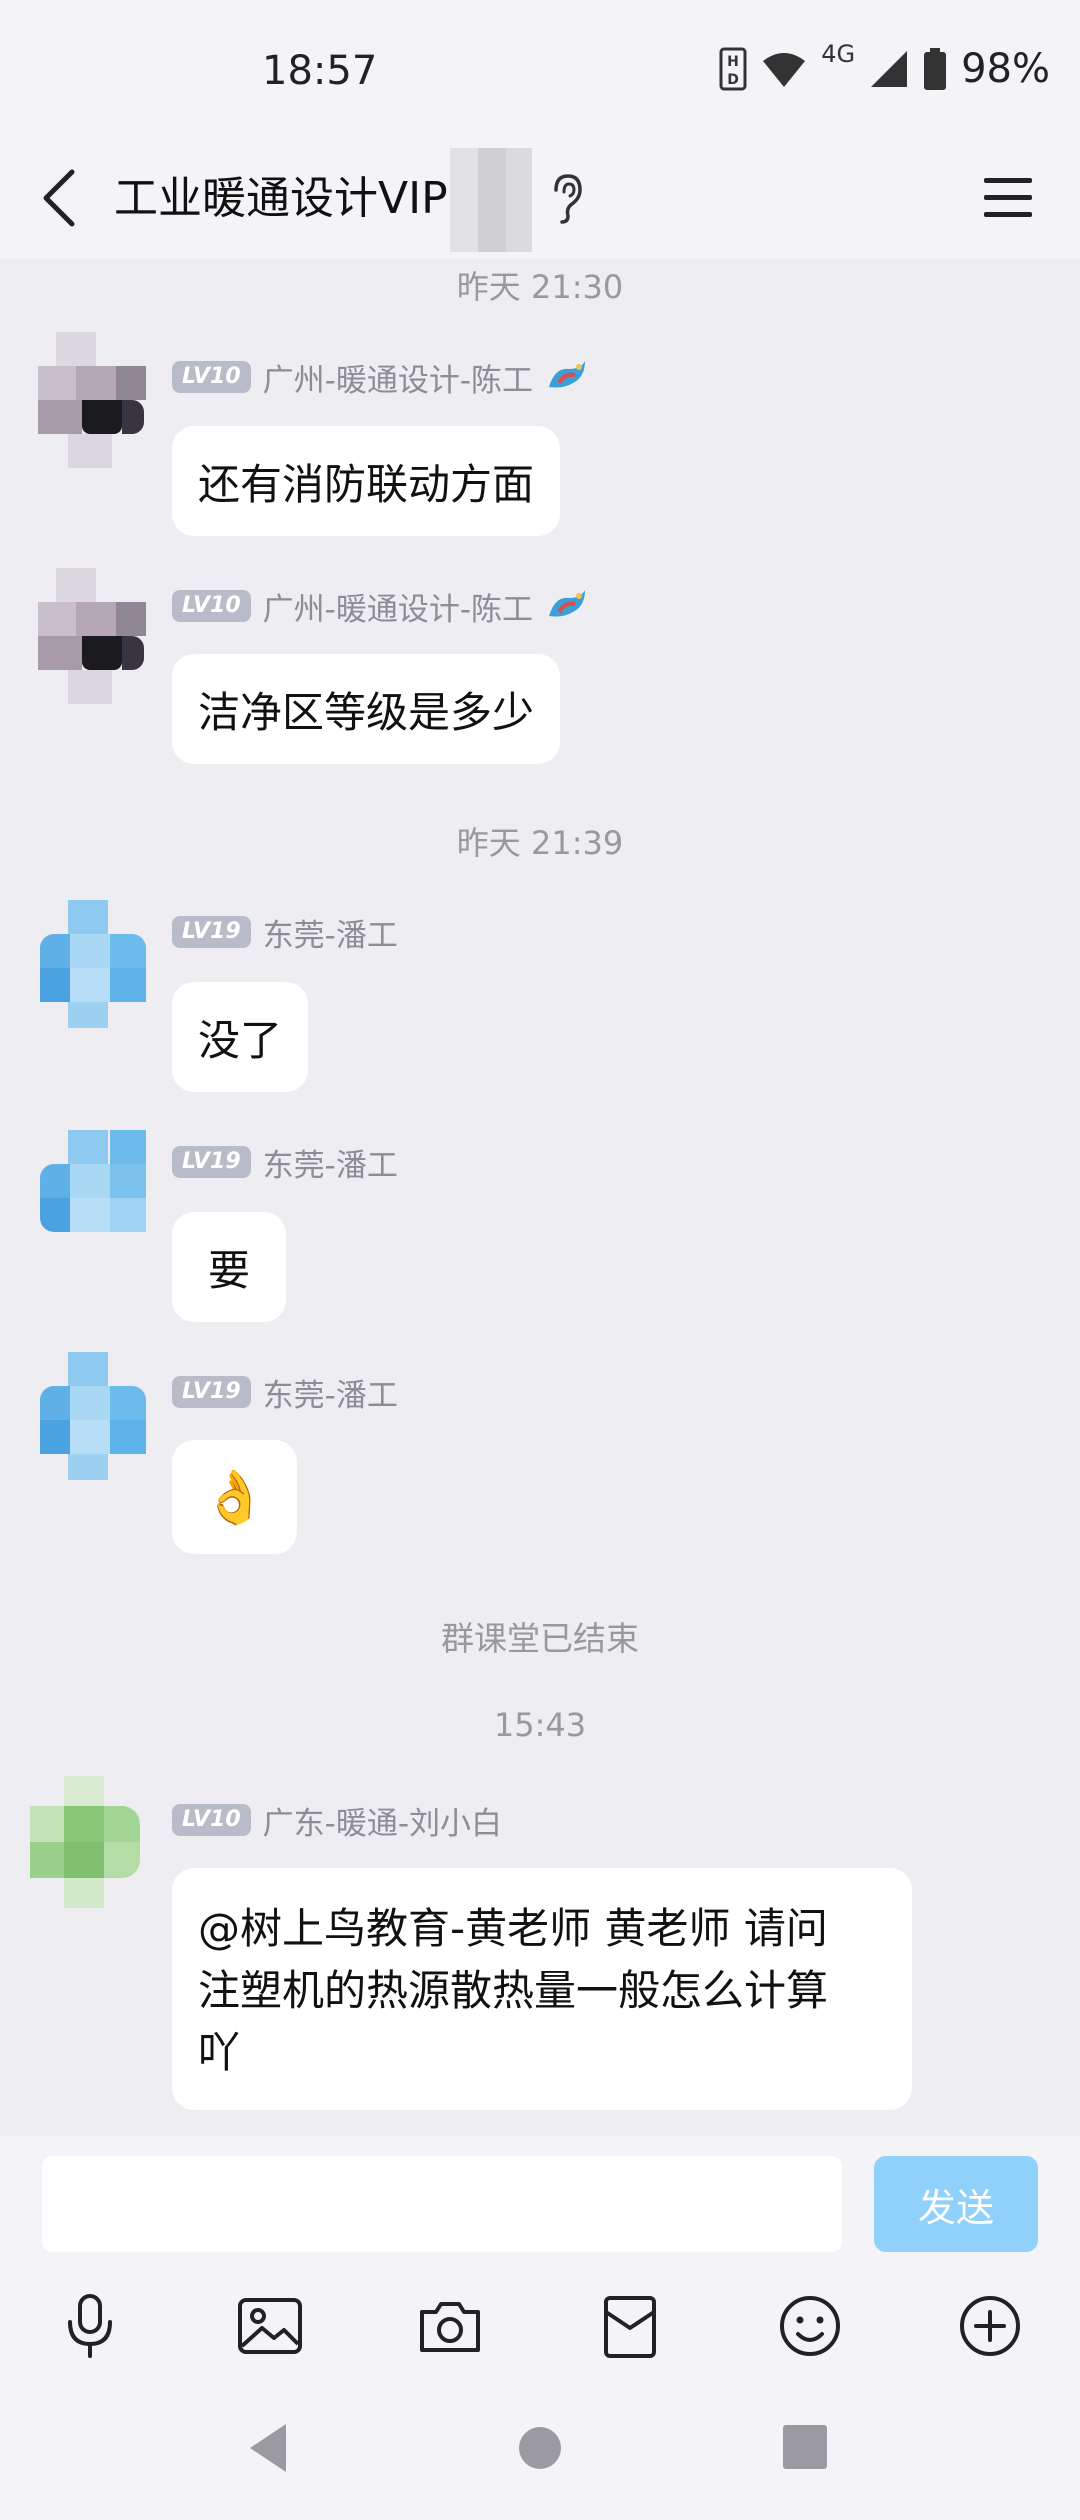 The width and height of the screenshot is (1080, 2520). I want to click on emoji-icon, so click(810, 2326).